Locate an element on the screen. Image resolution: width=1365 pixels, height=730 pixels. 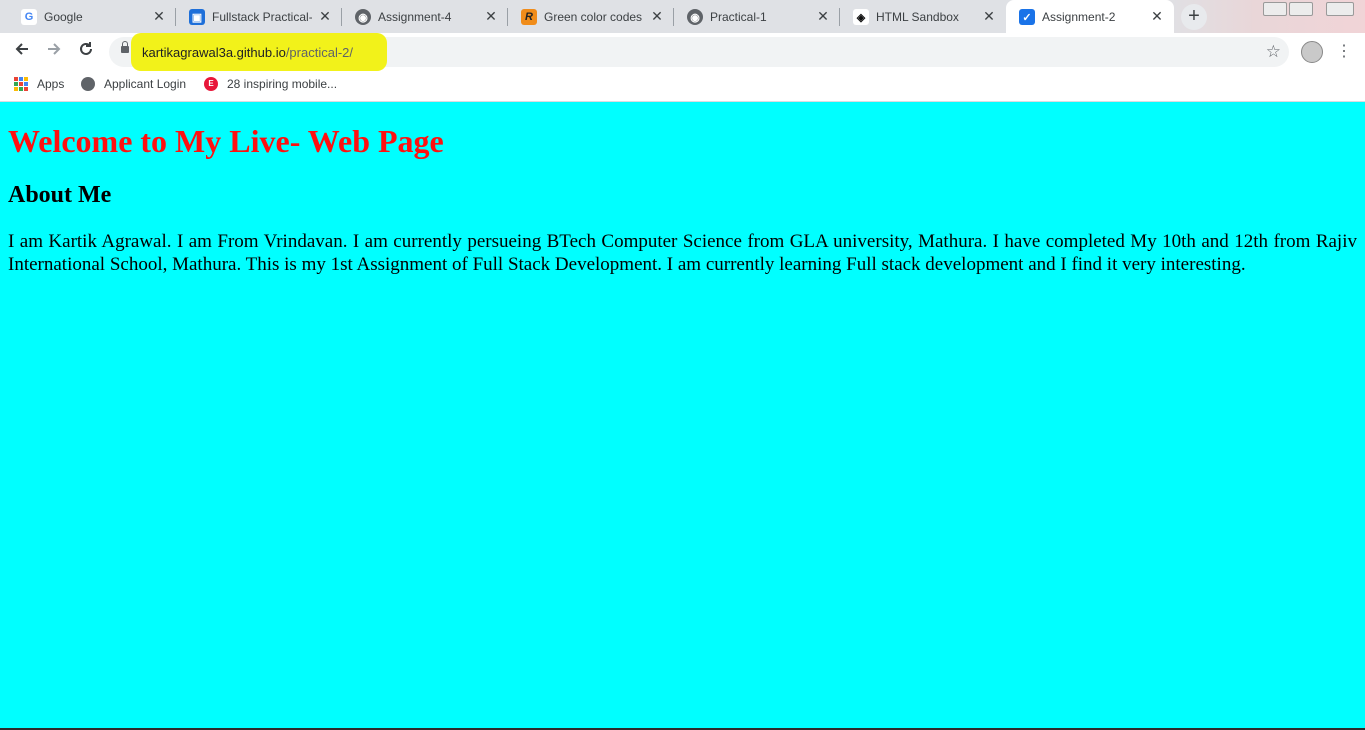
forward-button is located at coordinates (54, 52).